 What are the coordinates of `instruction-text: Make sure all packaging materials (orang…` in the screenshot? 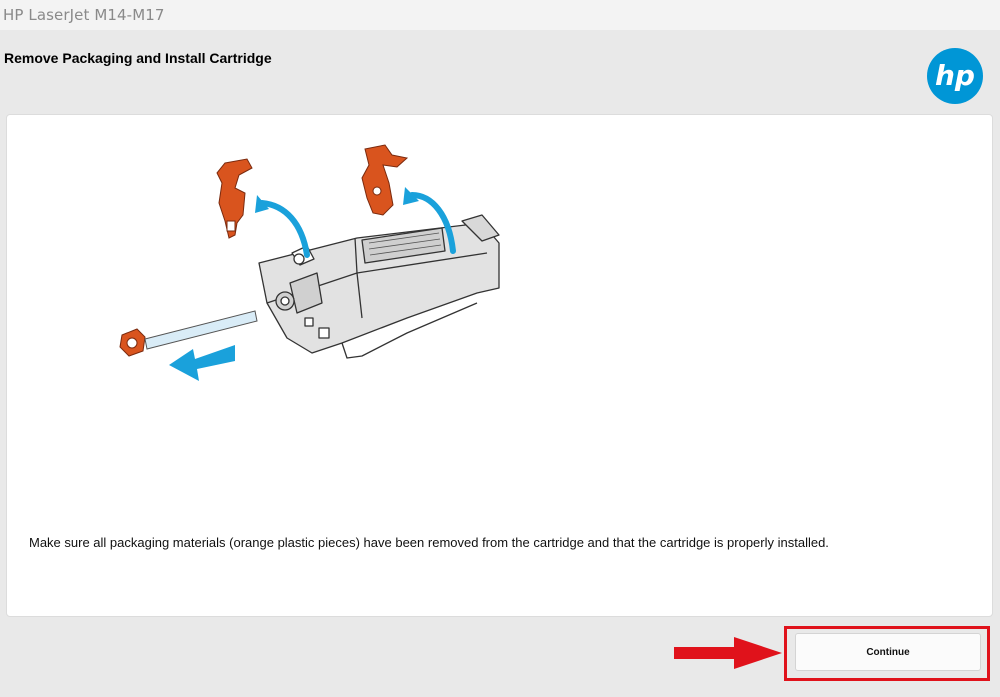 It's located at (429, 542).